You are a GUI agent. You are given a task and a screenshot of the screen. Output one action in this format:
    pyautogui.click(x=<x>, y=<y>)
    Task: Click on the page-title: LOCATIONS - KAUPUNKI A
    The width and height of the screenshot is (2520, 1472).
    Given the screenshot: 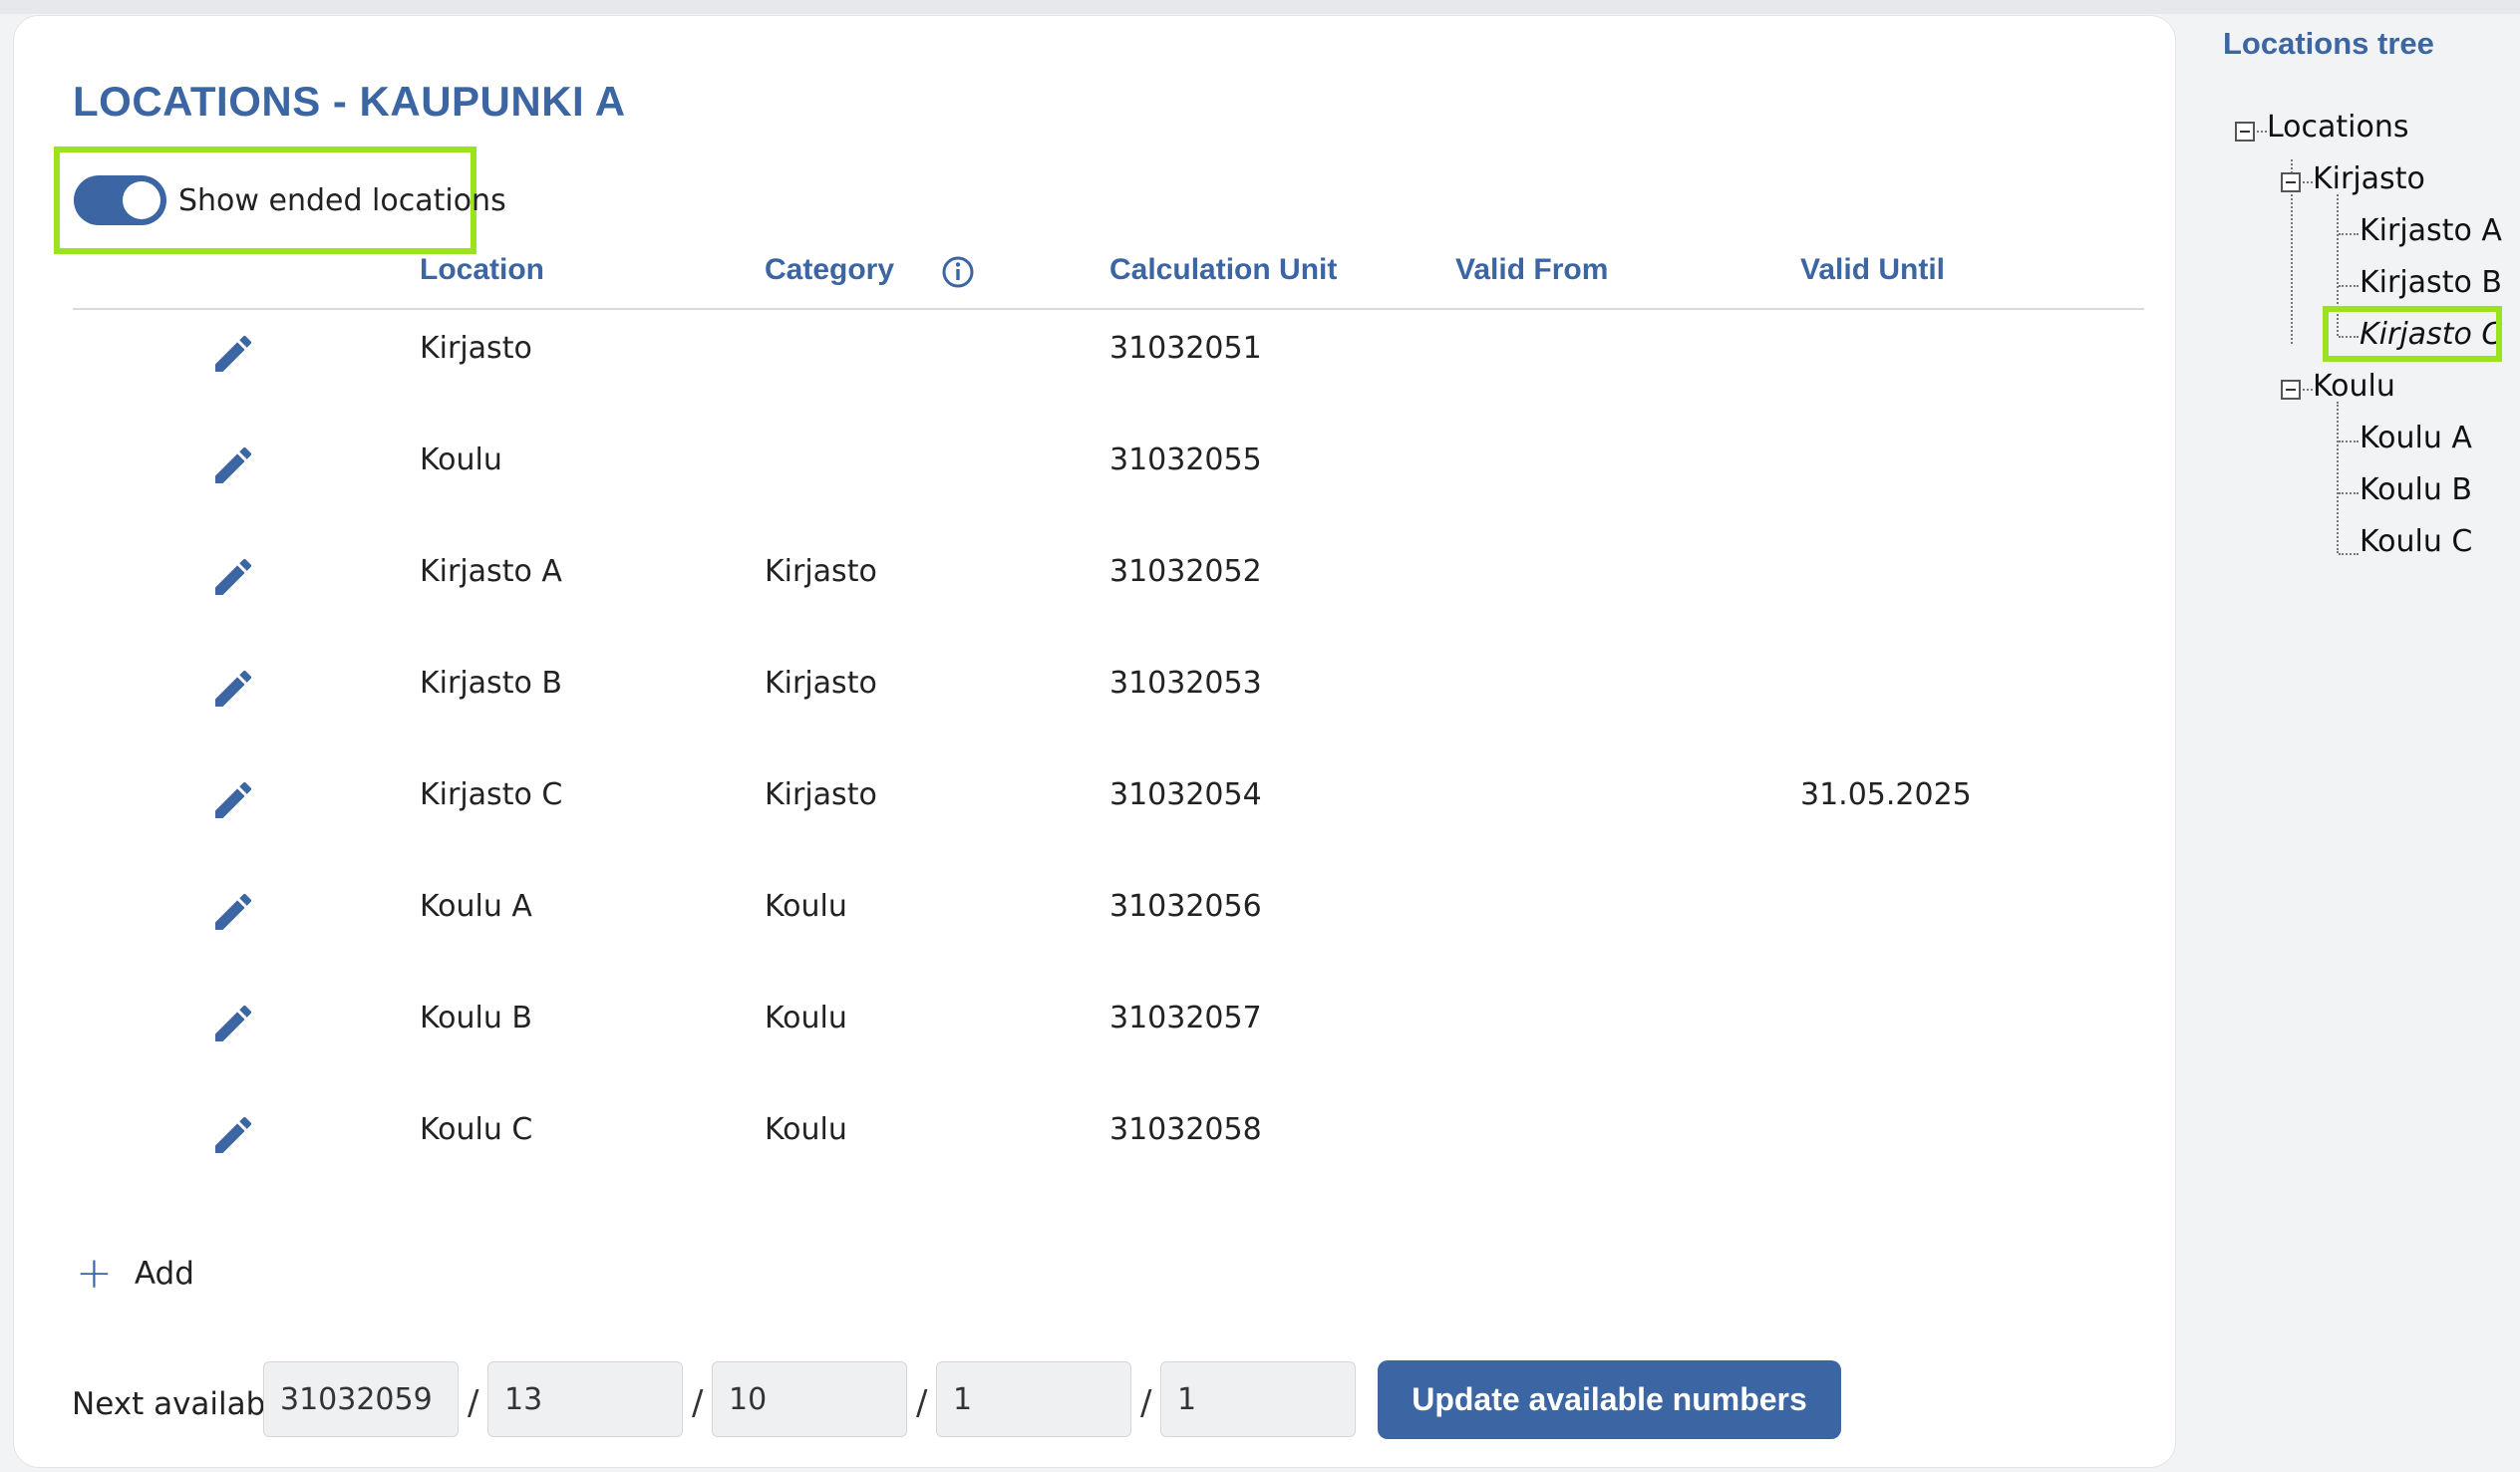 What is the action you would take?
    pyautogui.click(x=349, y=102)
    